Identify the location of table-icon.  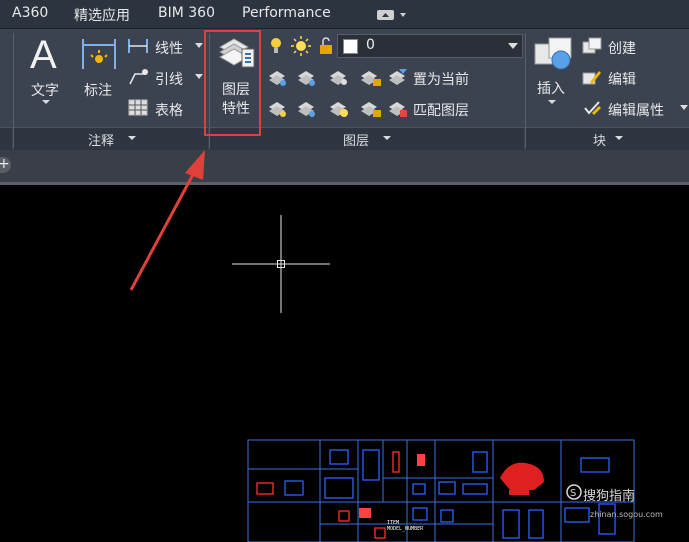
(138, 107).